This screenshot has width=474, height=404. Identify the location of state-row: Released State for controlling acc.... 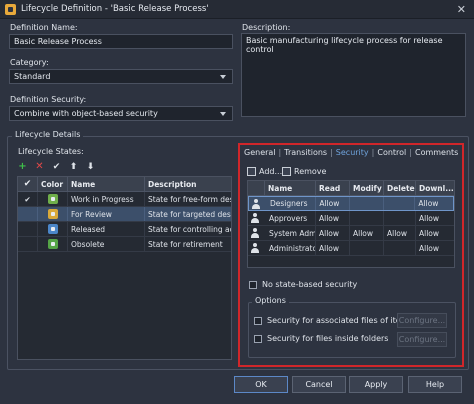
(124, 229).